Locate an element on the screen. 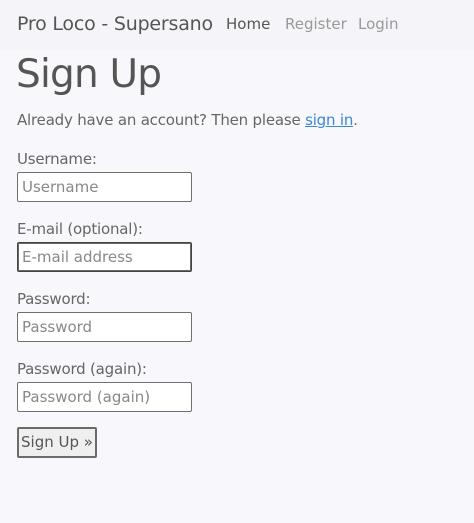 Image resolution: width=474 pixels, height=523 pixels. sign-in-prompt-text: Already have an account? Then please is located at coordinates (161, 120).